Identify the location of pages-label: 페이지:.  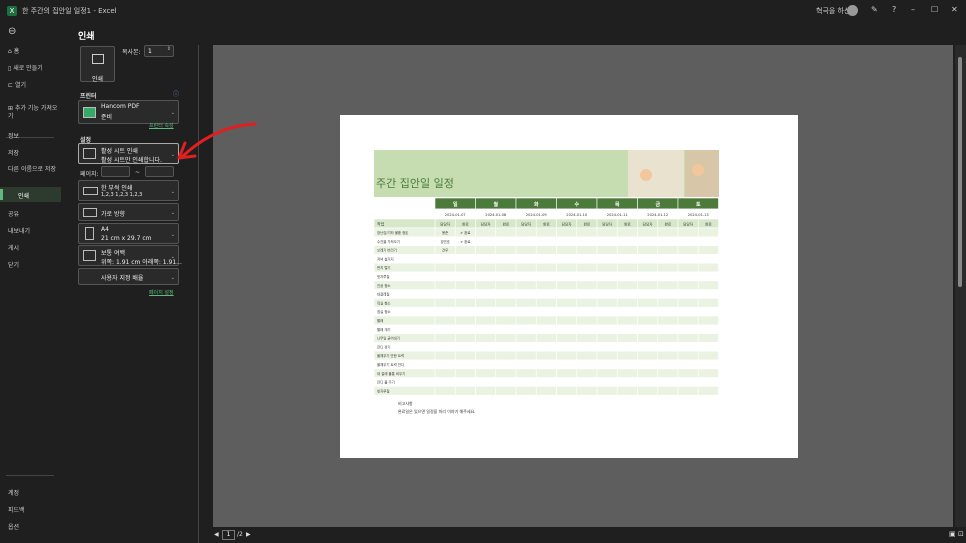
(89, 174).